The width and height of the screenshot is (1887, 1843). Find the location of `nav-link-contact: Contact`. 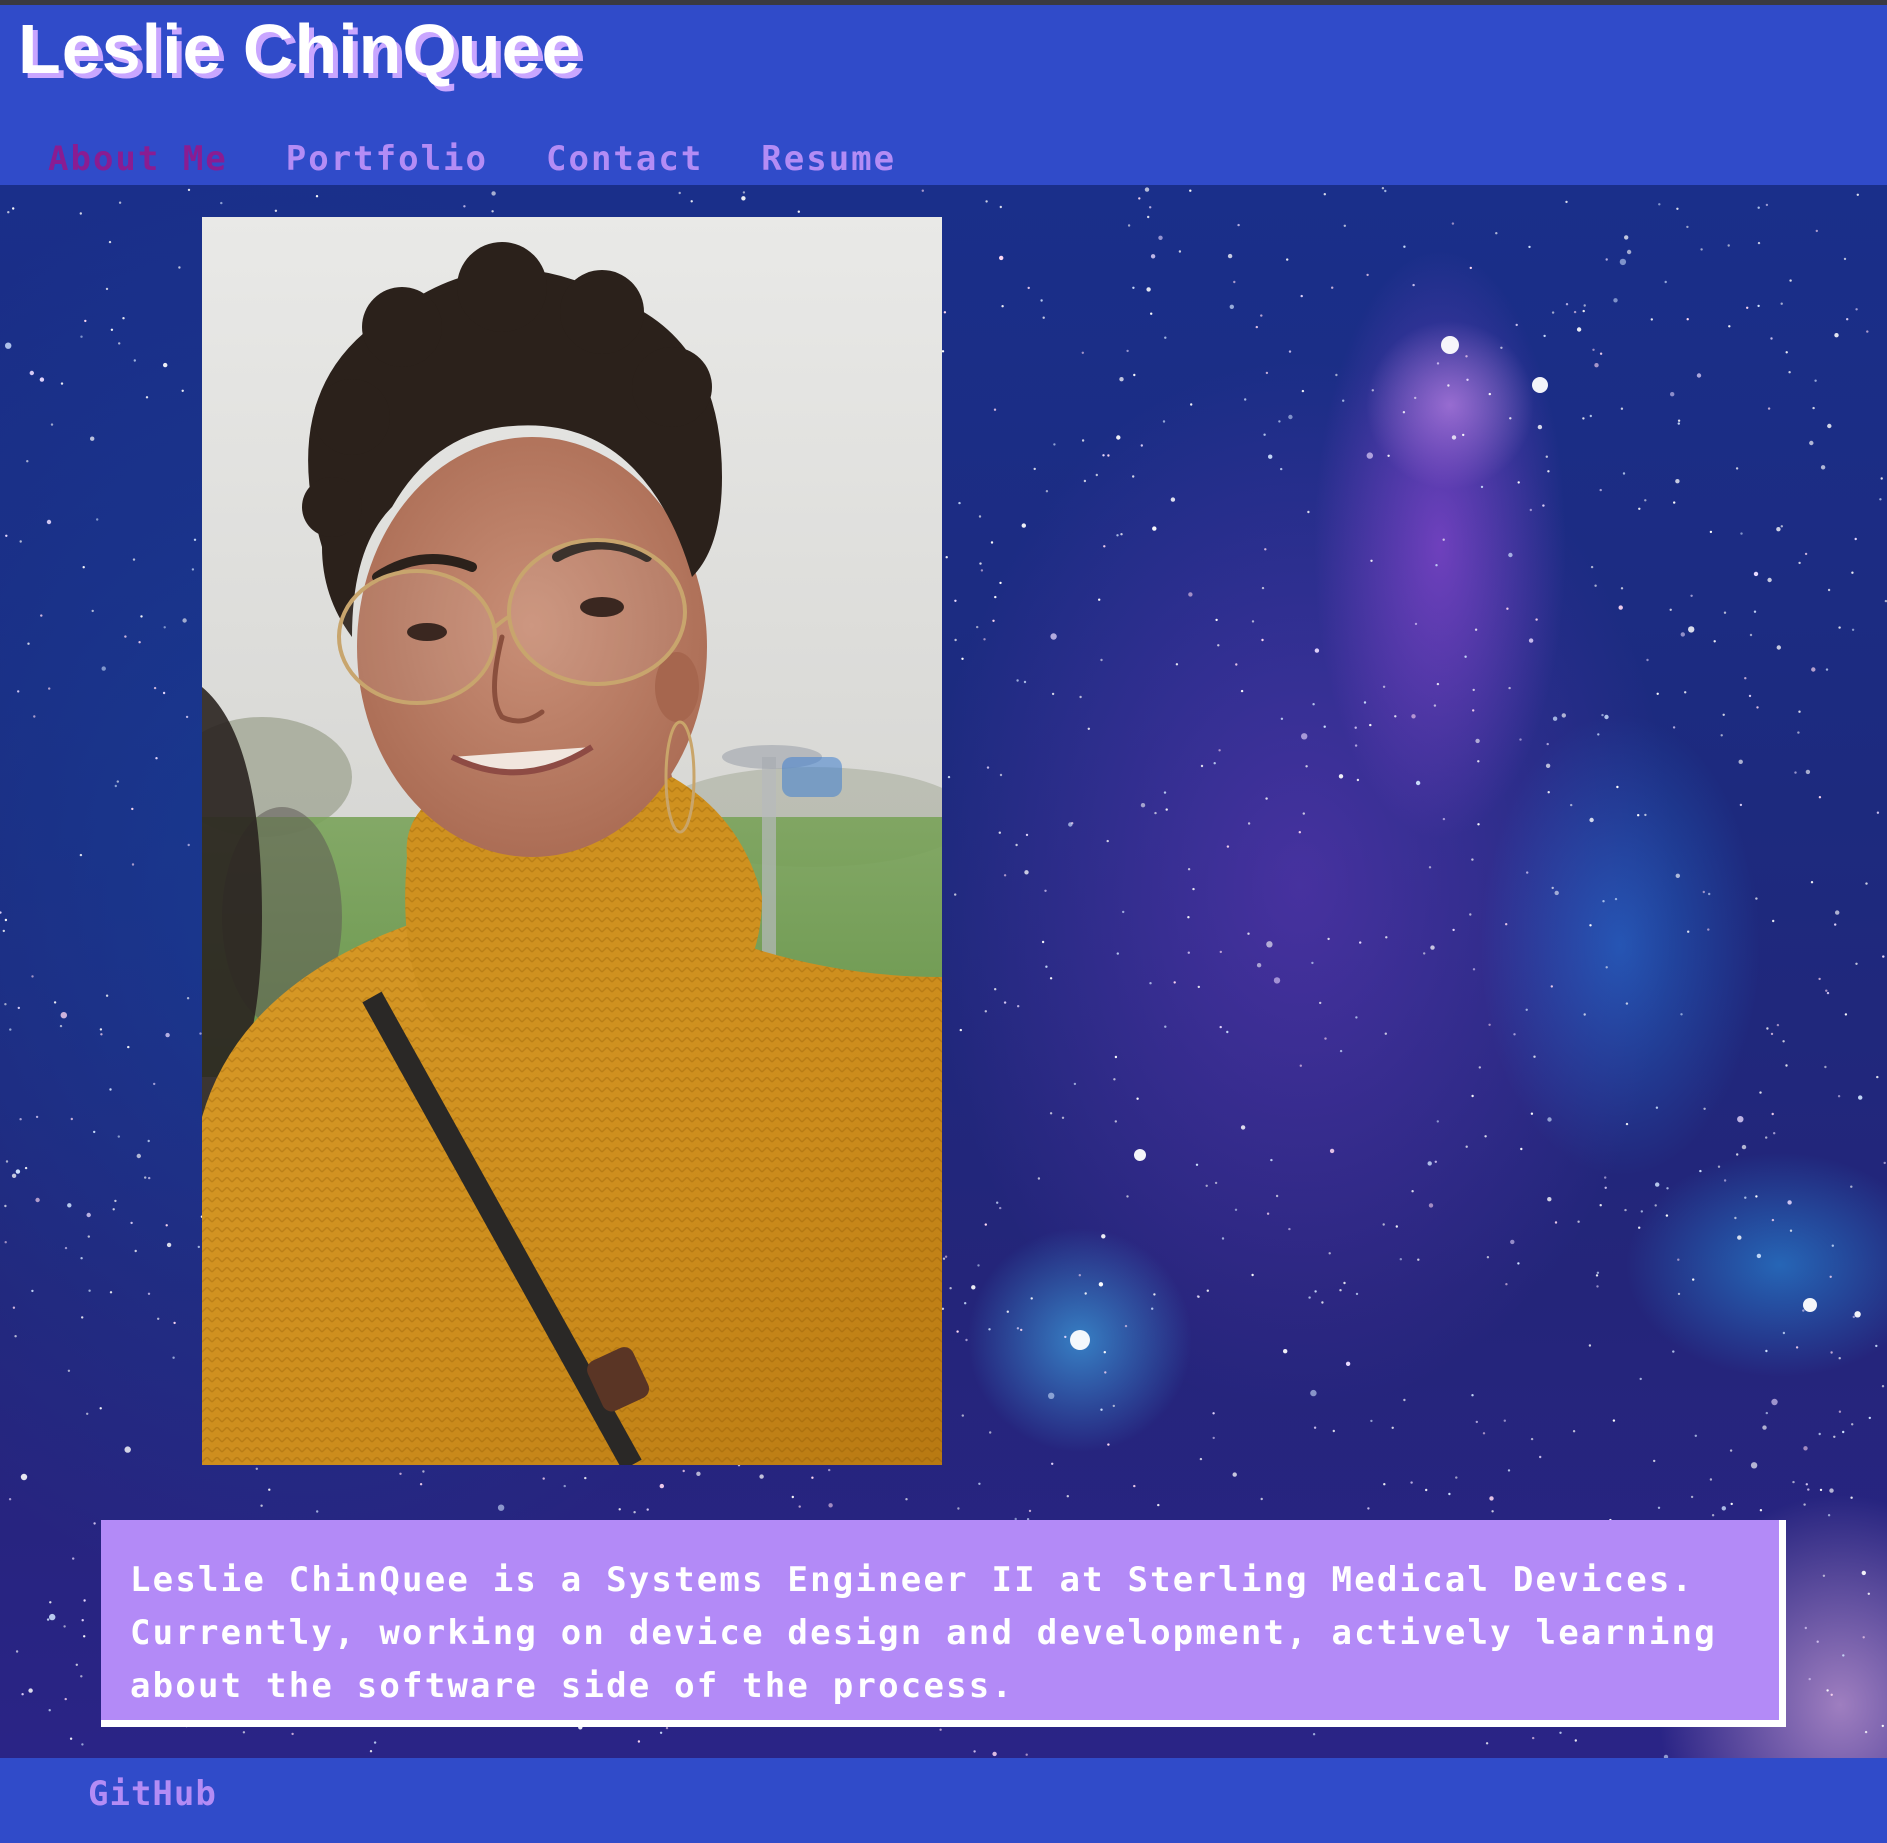

nav-link-contact: Contact is located at coordinates (624, 161).